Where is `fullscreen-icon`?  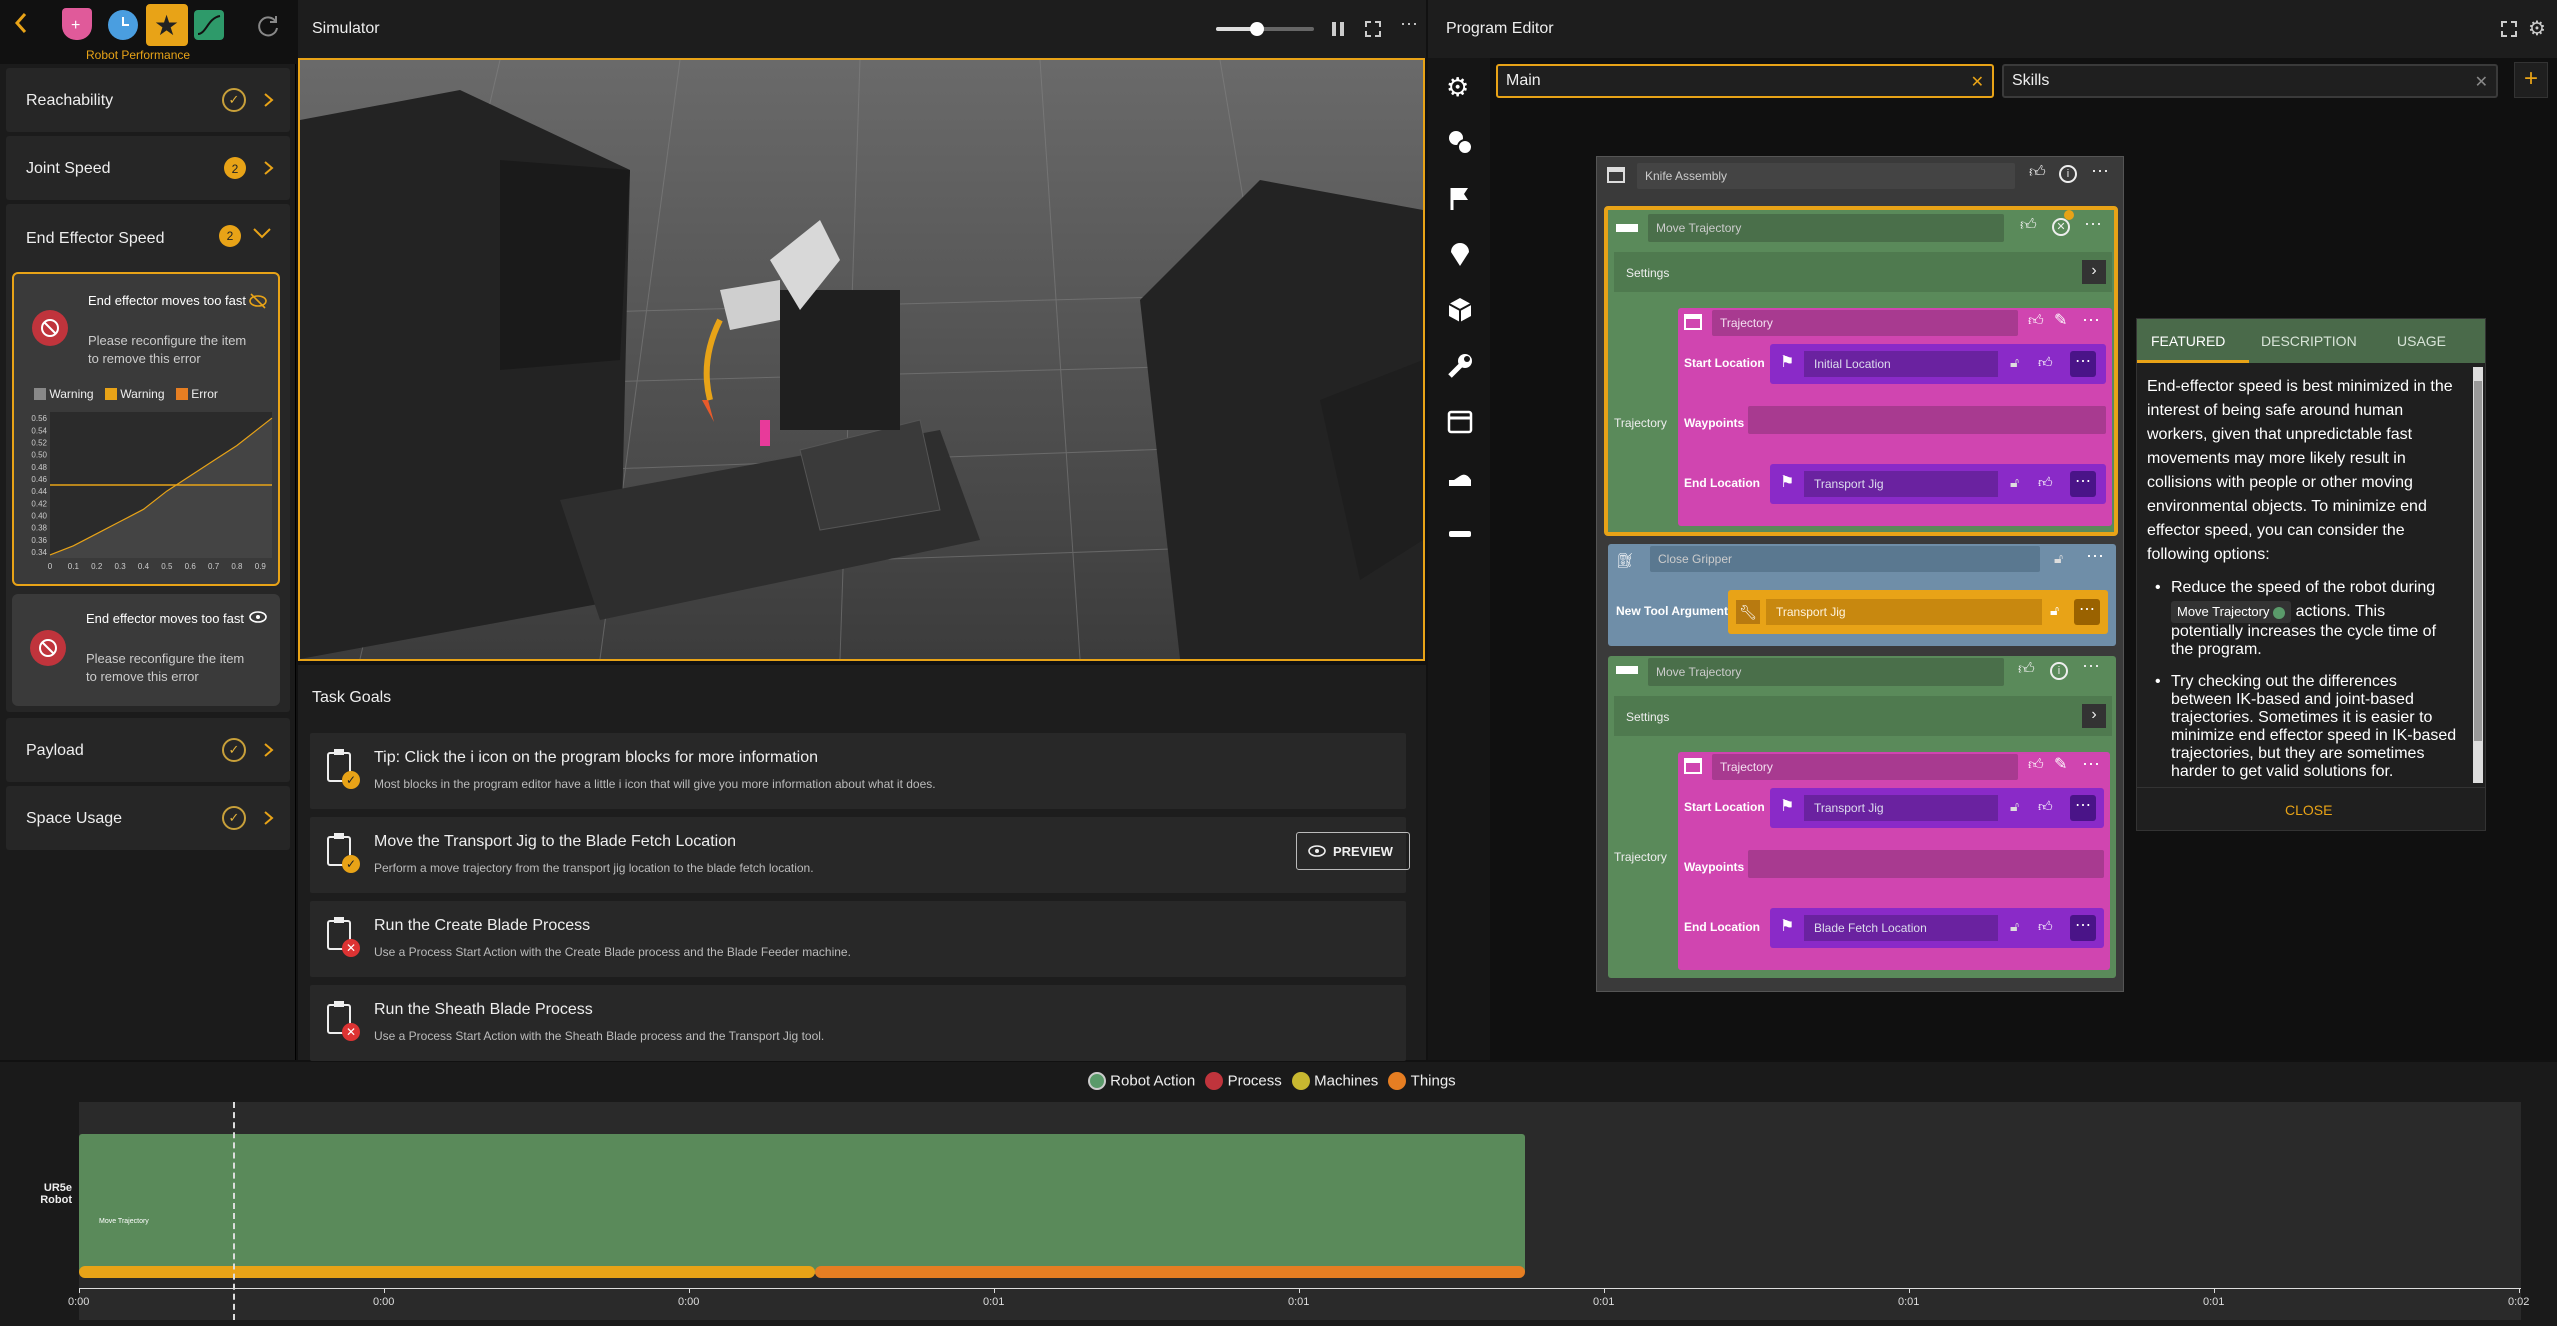 fullscreen-icon is located at coordinates (2509, 29).